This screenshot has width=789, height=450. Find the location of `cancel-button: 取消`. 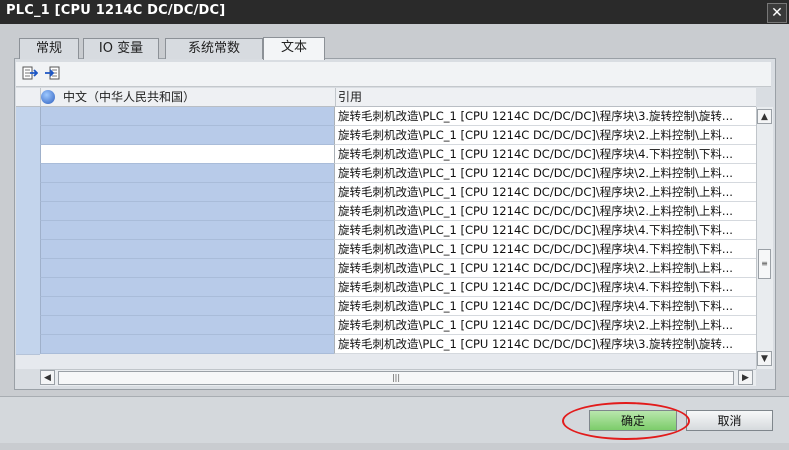

cancel-button: 取消 is located at coordinates (729, 420).